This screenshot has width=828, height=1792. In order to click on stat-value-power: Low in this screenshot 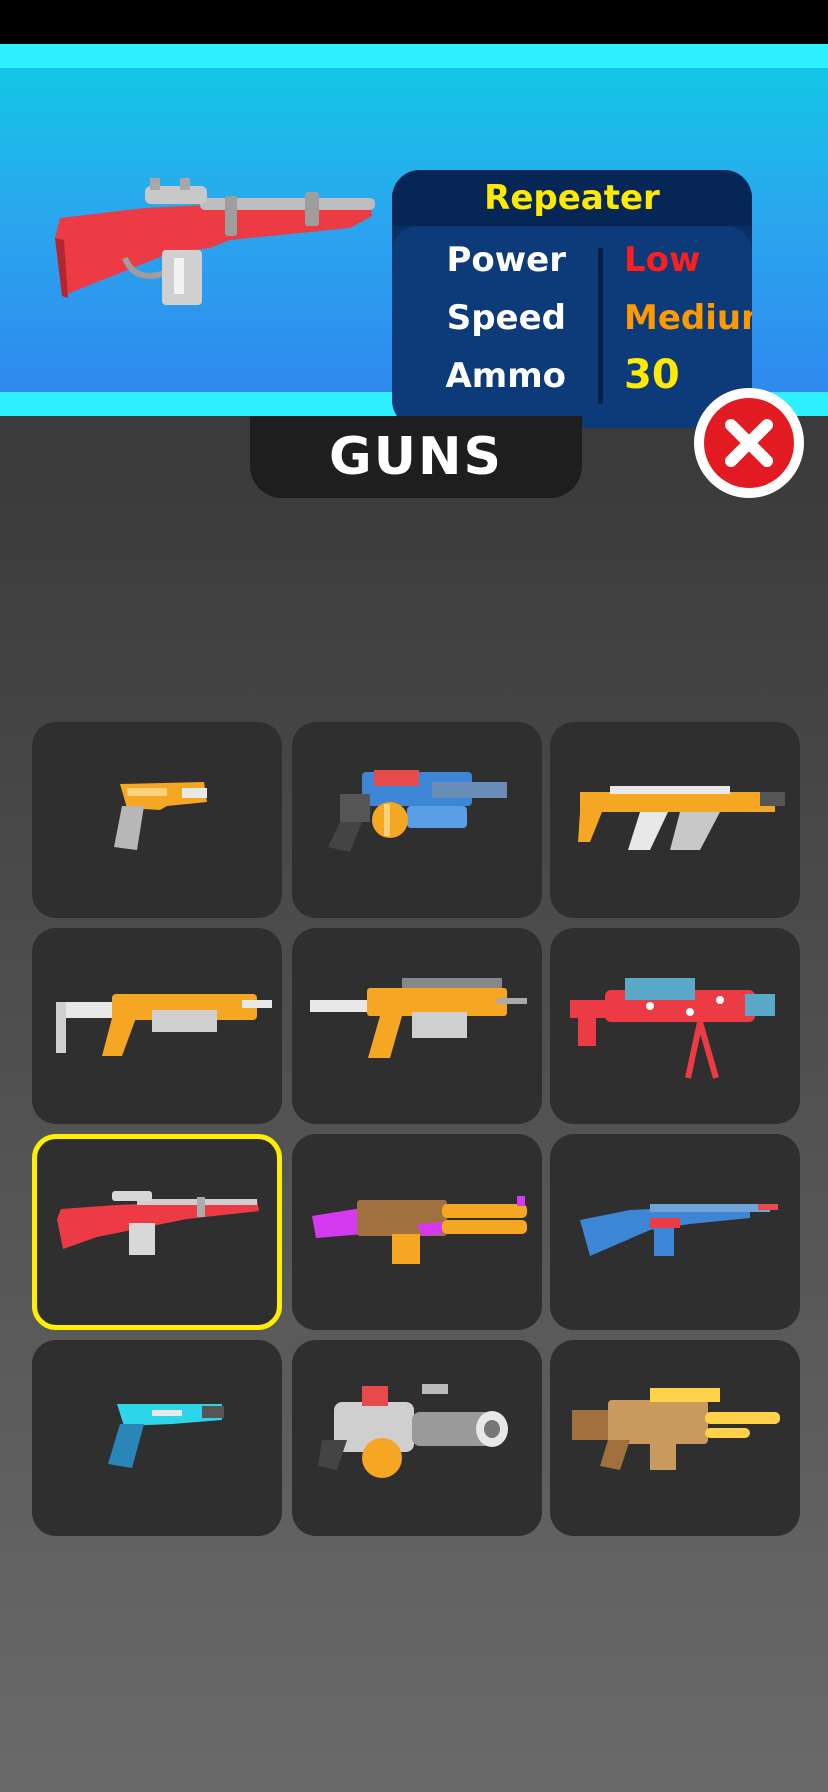, I will do `click(662, 260)`.